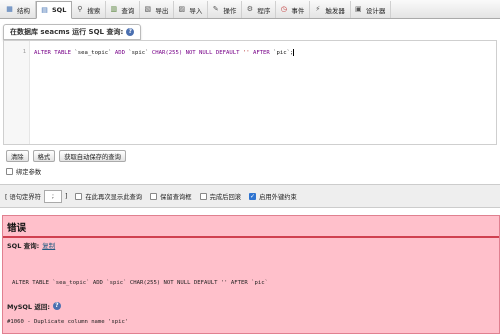 The height and width of the screenshot is (334, 500). What do you see at coordinates (251, 227) in the screenshot?
I see `error-title: 错误` at bounding box center [251, 227].